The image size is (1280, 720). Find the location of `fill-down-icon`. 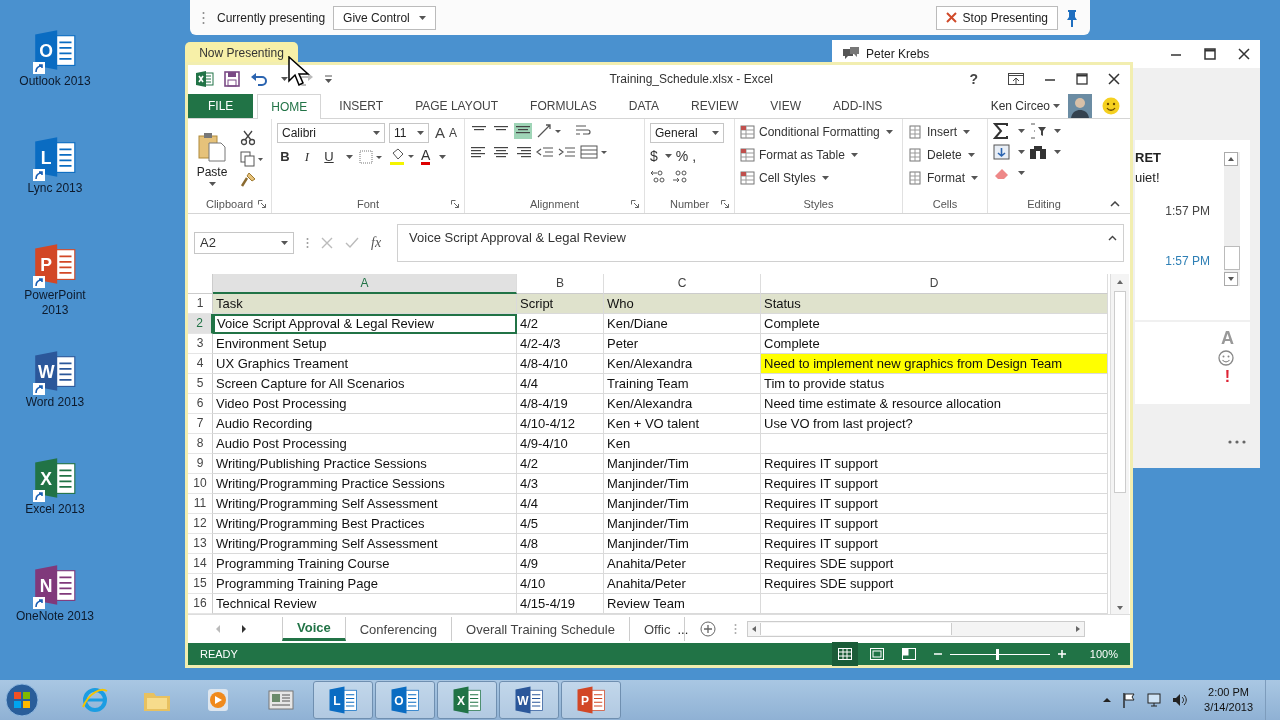

fill-down-icon is located at coordinates (1002, 151).